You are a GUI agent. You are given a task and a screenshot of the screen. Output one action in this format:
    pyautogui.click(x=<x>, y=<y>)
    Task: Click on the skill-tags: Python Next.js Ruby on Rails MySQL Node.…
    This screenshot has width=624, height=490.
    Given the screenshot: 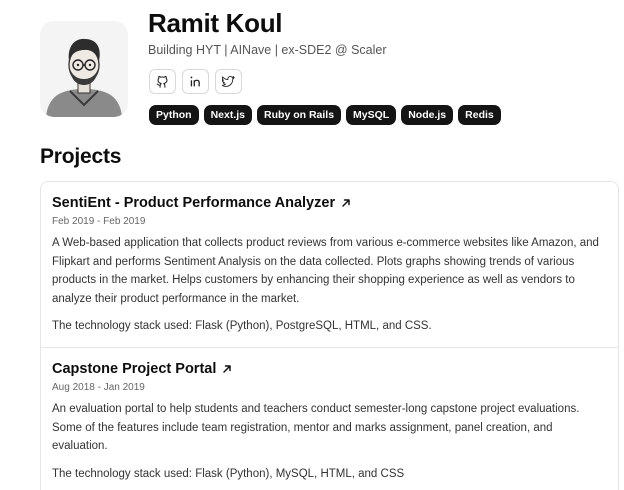 What is the action you would take?
    pyautogui.click(x=325, y=115)
    